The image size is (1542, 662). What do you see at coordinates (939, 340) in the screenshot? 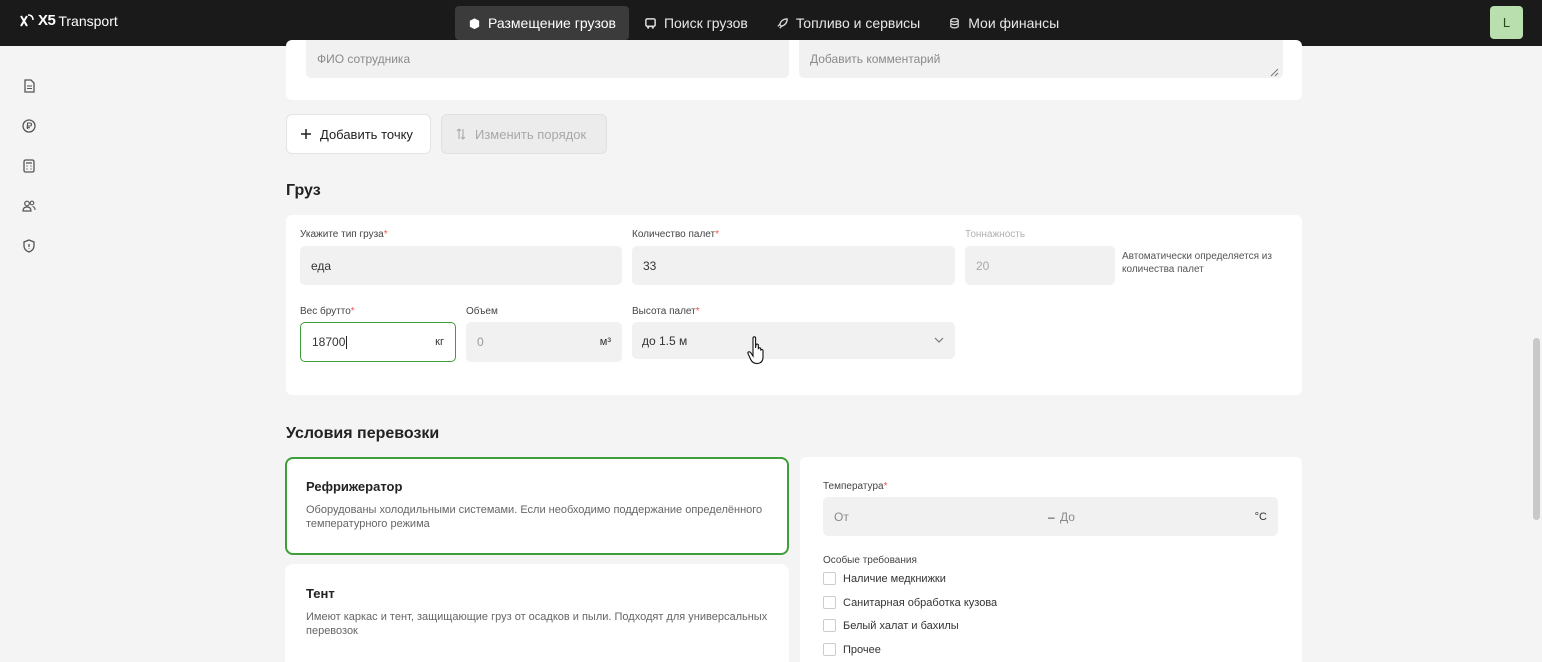
I see `chevron-down-icon` at bounding box center [939, 340].